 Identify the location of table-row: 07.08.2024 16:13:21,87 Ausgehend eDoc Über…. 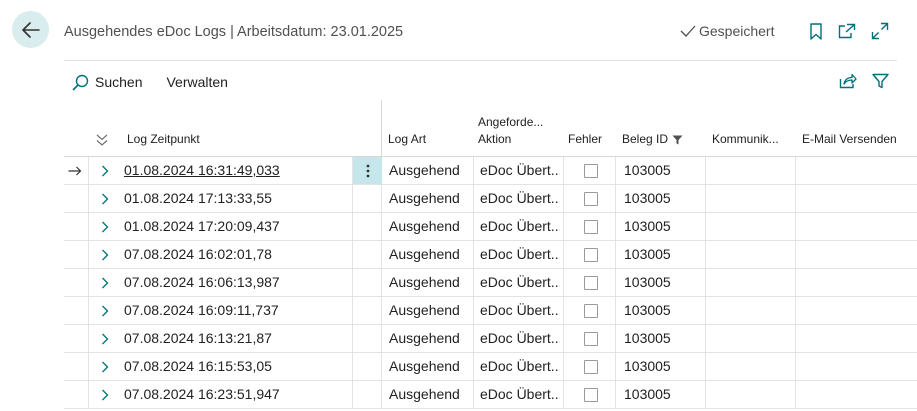
(490, 339).